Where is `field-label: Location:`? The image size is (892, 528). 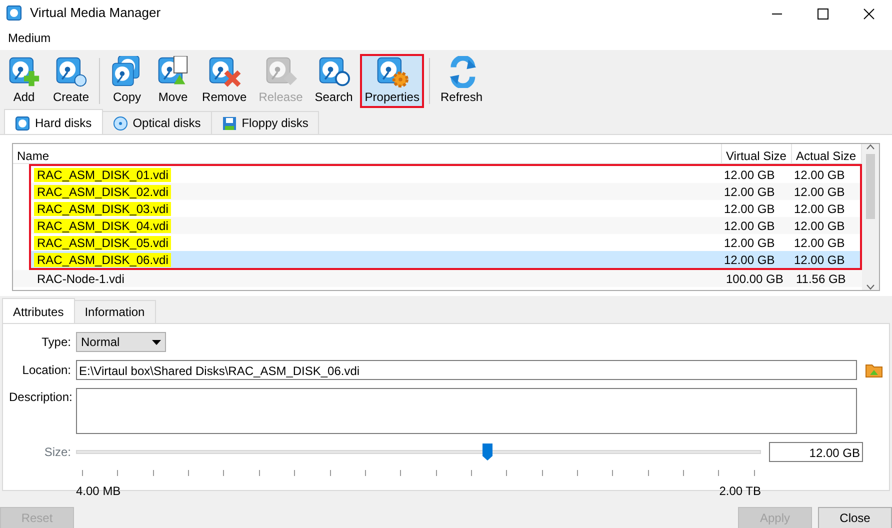
field-label: Location: is located at coordinates (46, 370).